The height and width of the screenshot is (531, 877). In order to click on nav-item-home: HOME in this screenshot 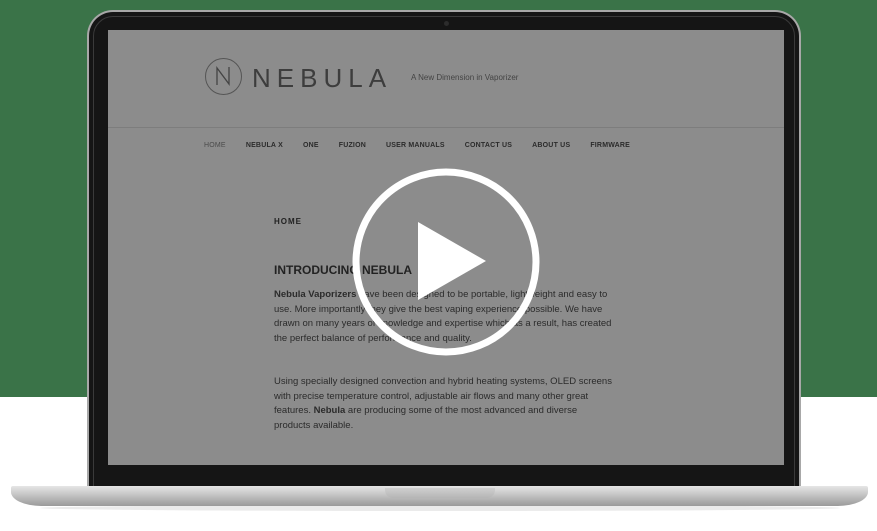, I will do `click(215, 145)`.